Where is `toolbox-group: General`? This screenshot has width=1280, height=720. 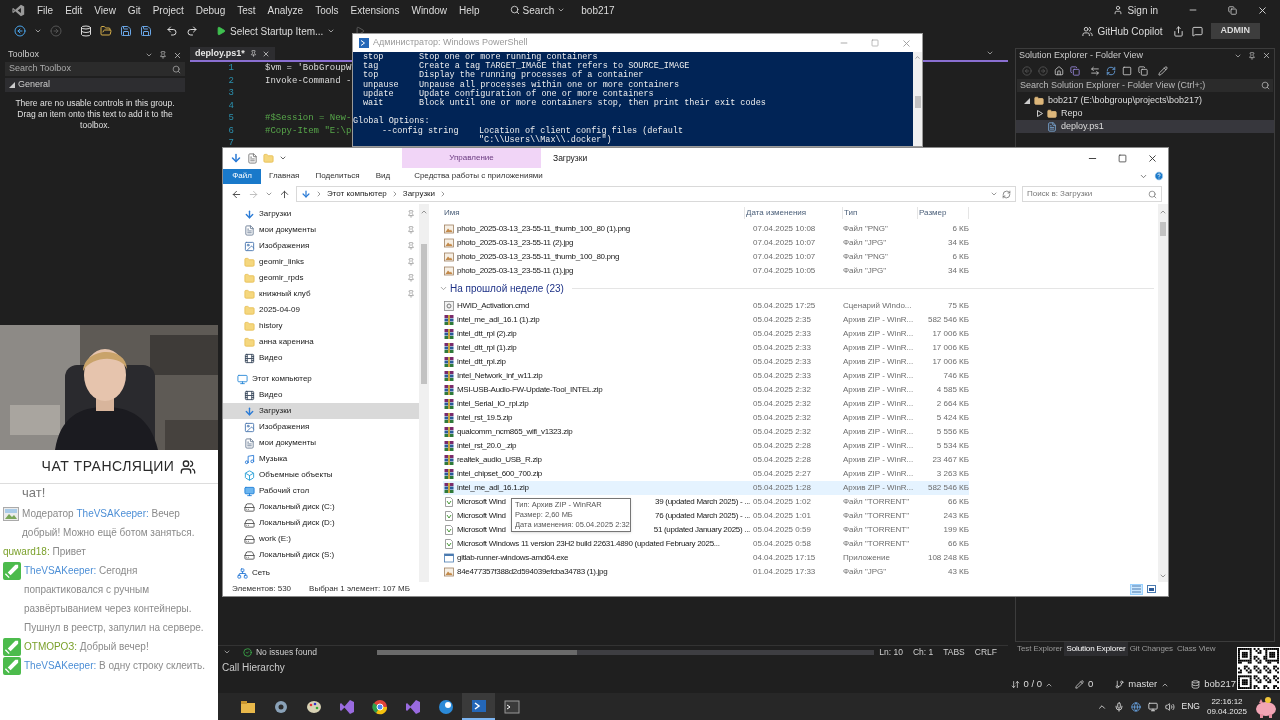 toolbox-group: General is located at coordinates (95, 85).